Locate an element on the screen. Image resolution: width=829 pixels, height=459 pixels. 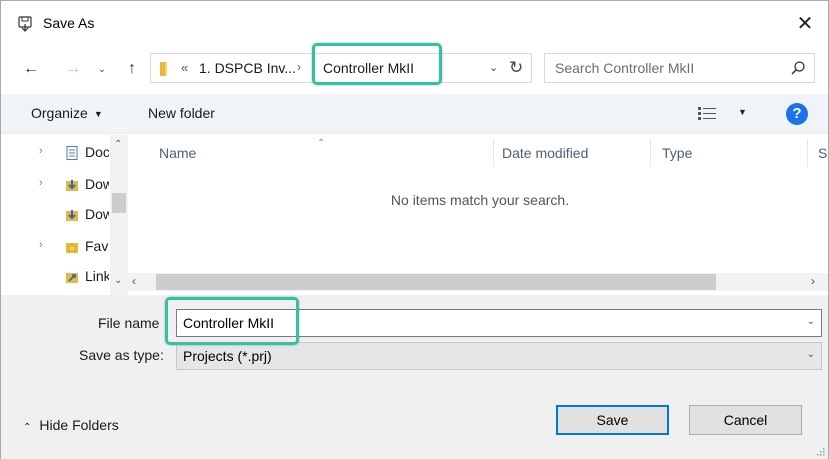
file-list-horizontal-scrollbar: ‹ › is located at coordinates (478, 282).